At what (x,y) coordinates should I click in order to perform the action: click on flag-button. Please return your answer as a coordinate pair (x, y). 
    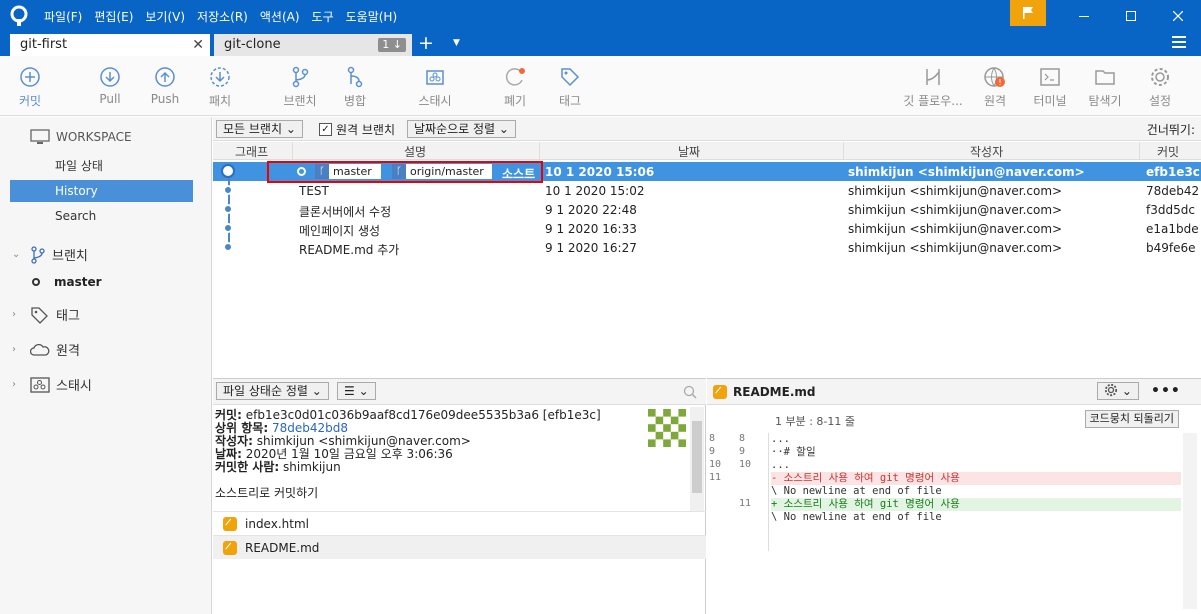
    Looking at the image, I should click on (1028, 13).